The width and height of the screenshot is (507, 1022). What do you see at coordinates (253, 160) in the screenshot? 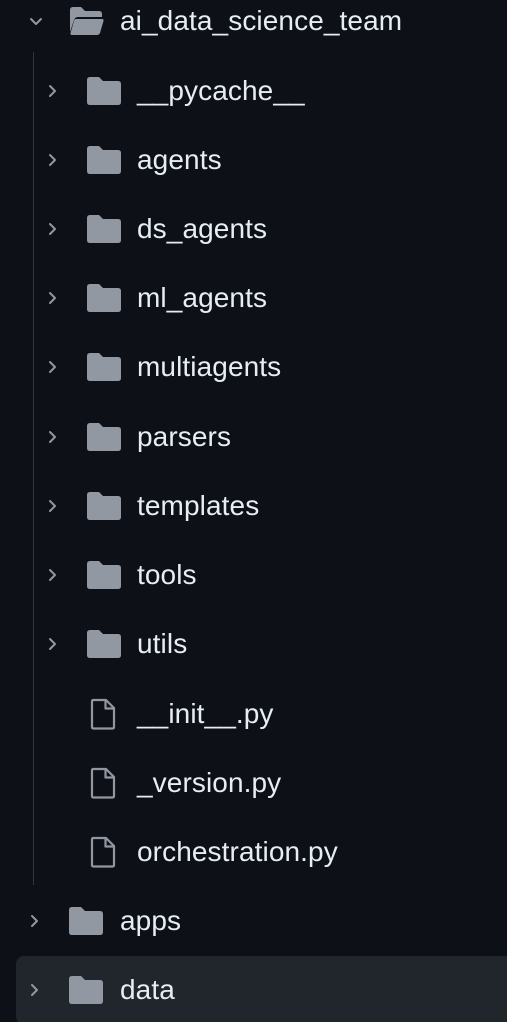
I see `tree-item-agents: agents` at bounding box center [253, 160].